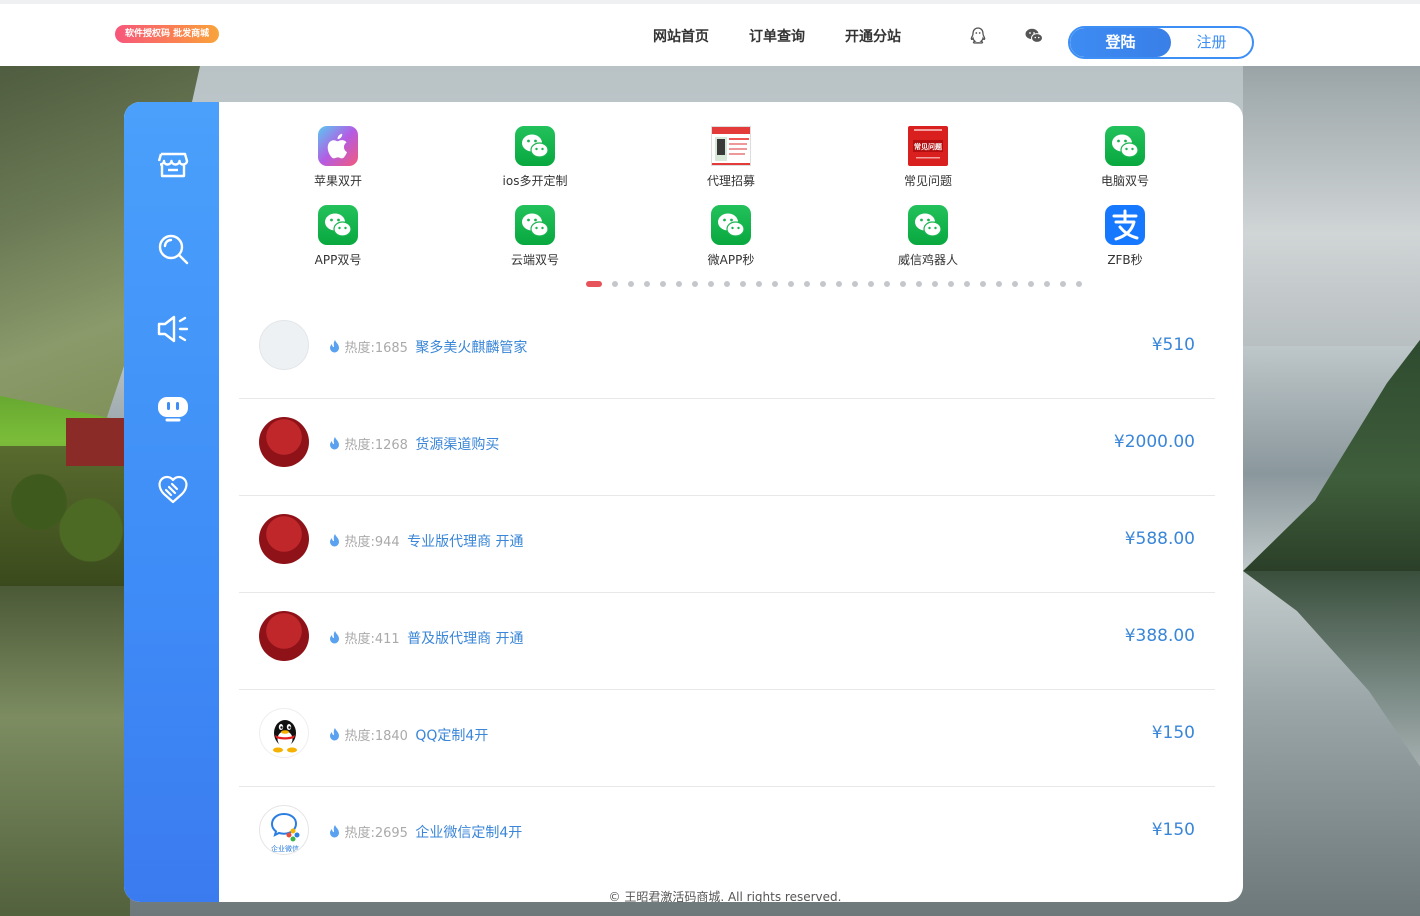 The height and width of the screenshot is (916, 1420). Describe the element at coordinates (451, 736) in the screenshot. I see `product-title: QQ定制4开` at that location.